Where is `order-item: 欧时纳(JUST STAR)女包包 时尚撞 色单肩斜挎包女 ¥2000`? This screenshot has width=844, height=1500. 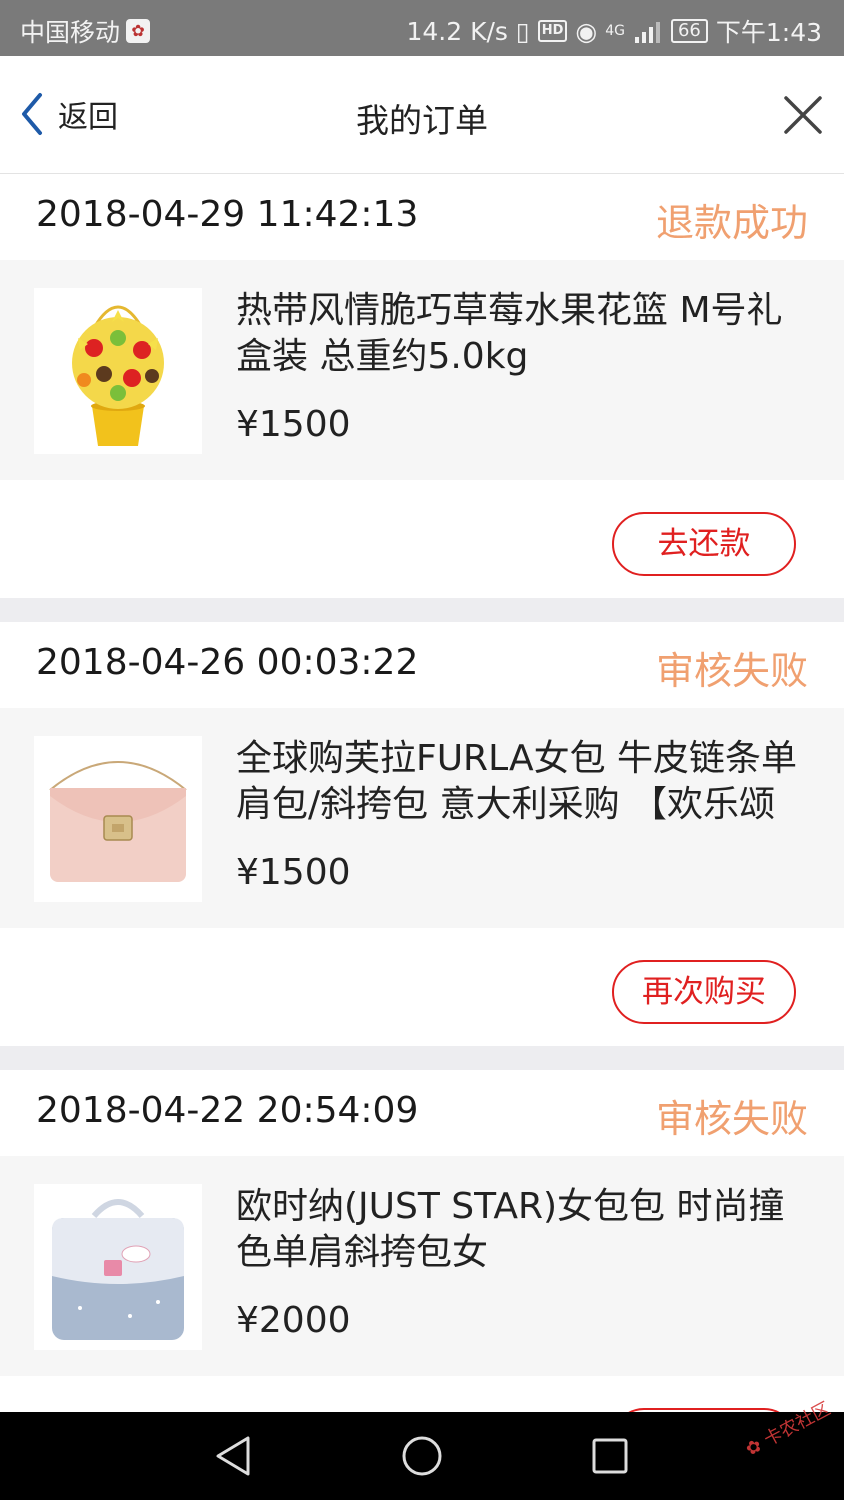 order-item: 欧时纳(JUST STAR)女包包 时尚撞 色单肩斜挎包女 ¥2000 is located at coordinates (422, 1266).